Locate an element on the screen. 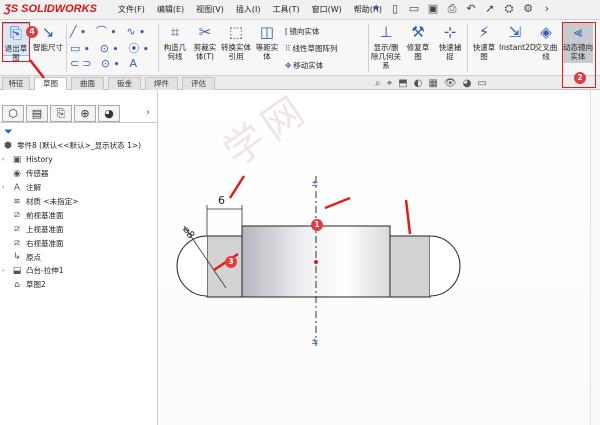 This screenshot has height=425, width=600. left-arc is located at coordinates (192, 266).